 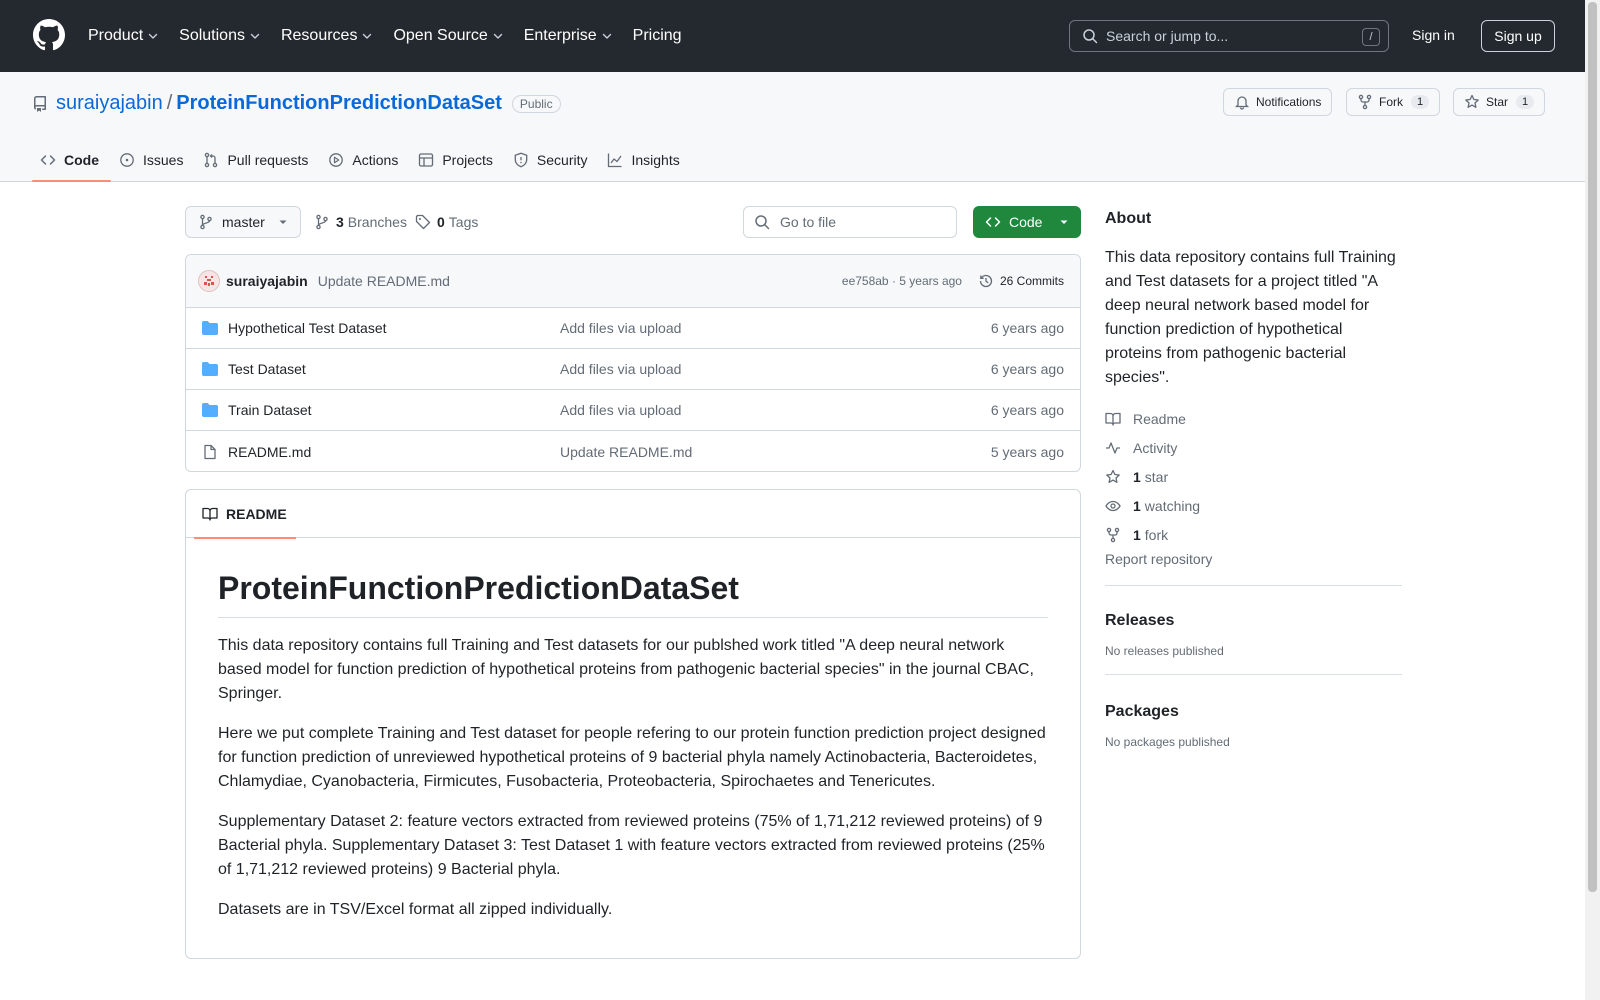 I want to click on watching-link: 1 watching, so click(x=1253, y=505).